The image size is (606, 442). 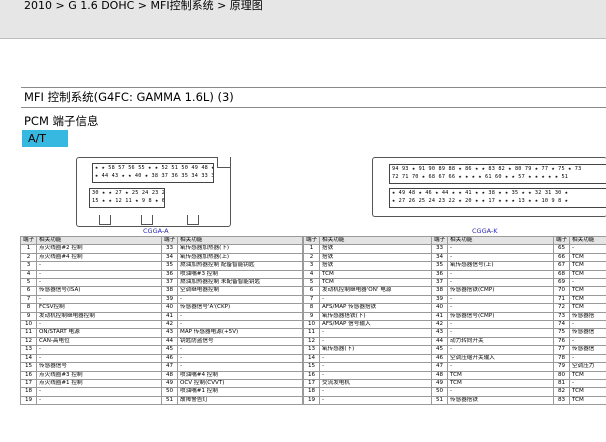 What do you see at coordinates (169, 316) in the screenshot?
I see `terminal-number-cell: 41` at bounding box center [169, 316].